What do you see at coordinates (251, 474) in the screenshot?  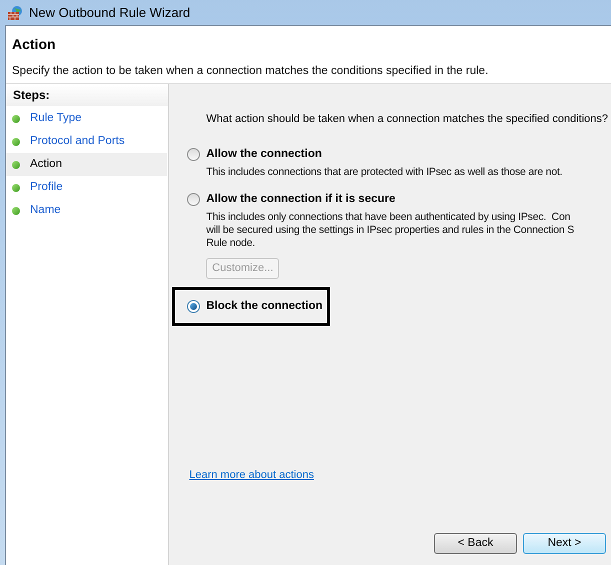 I see `learn-more-link: Learn more about actions` at bounding box center [251, 474].